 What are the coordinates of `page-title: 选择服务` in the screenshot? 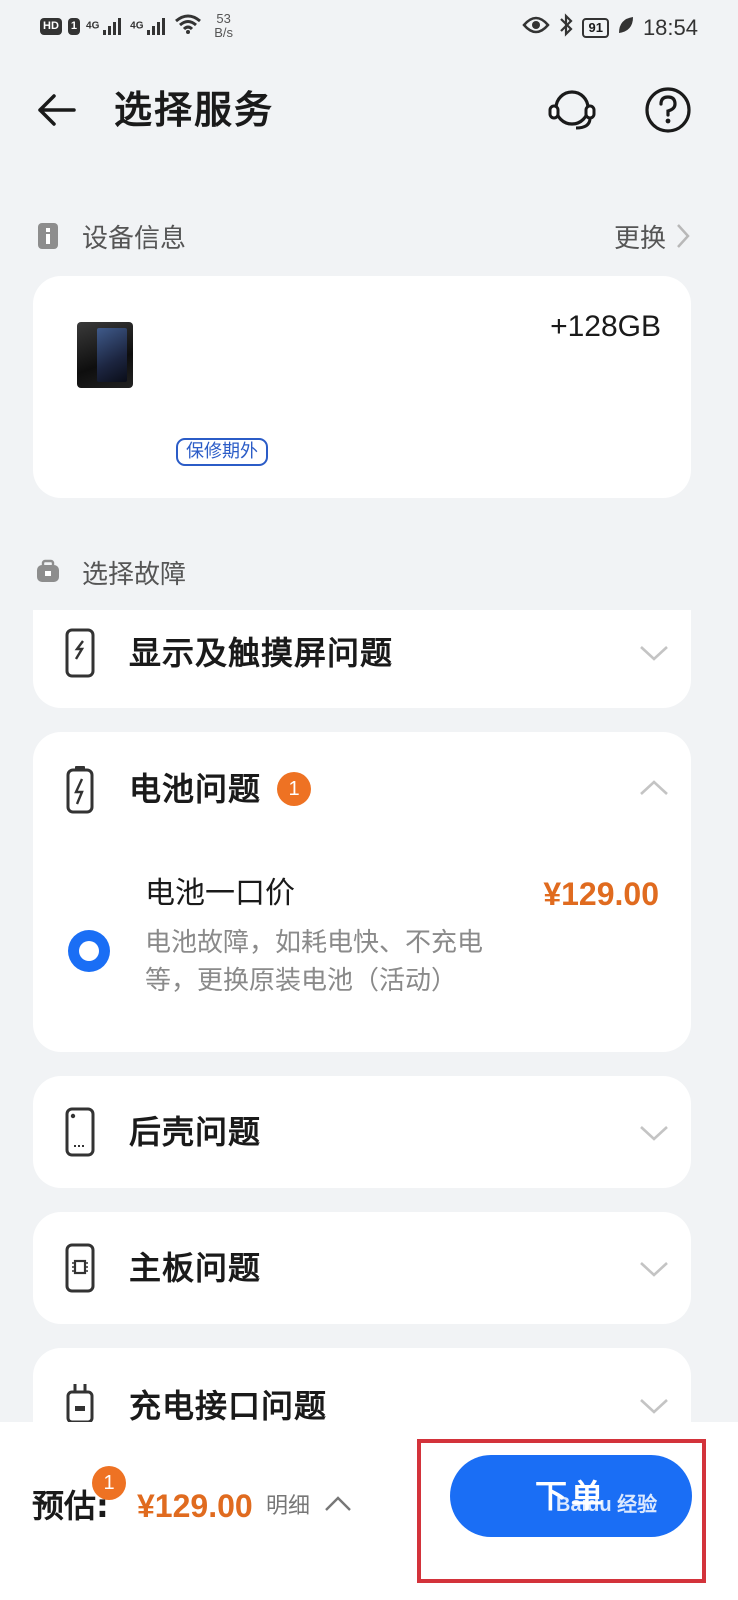 It's located at (194, 110).